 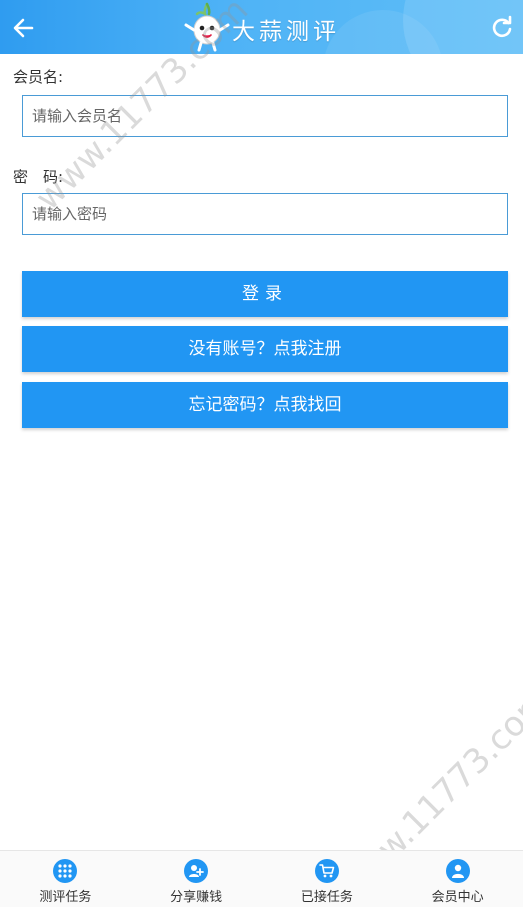 What do you see at coordinates (265, 405) in the screenshot?
I see `forgot-password-button: 忘记密码？点我找回` at bounding box center [265, 405].